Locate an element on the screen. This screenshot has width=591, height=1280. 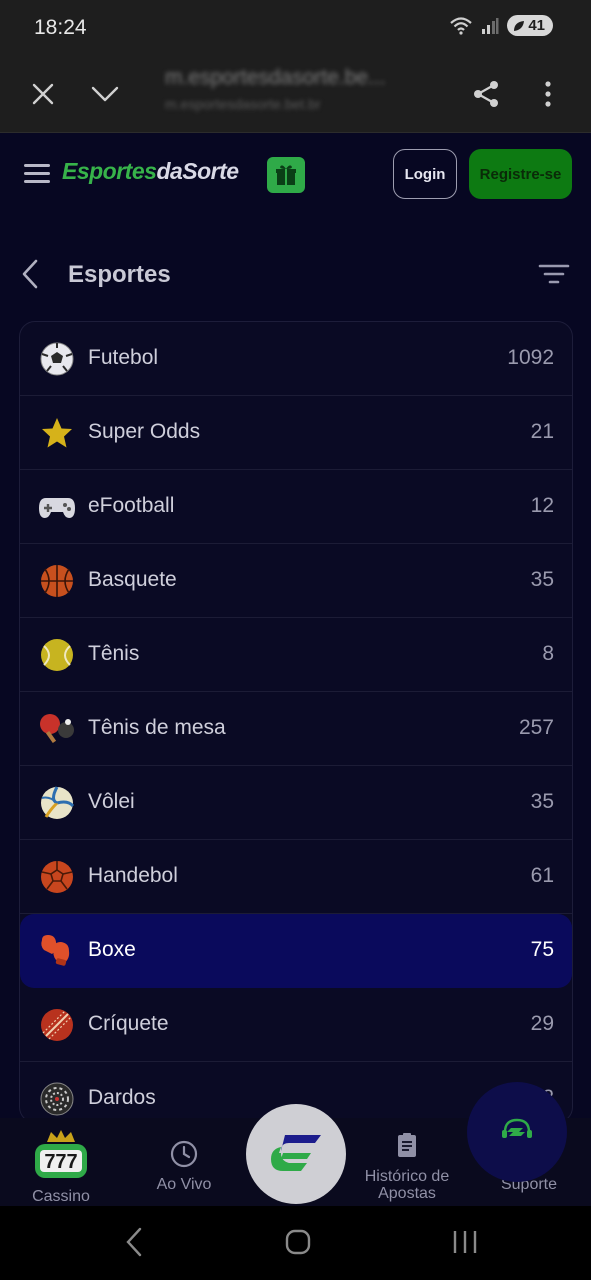
wifi-icon is located at coordinates (461, 25).